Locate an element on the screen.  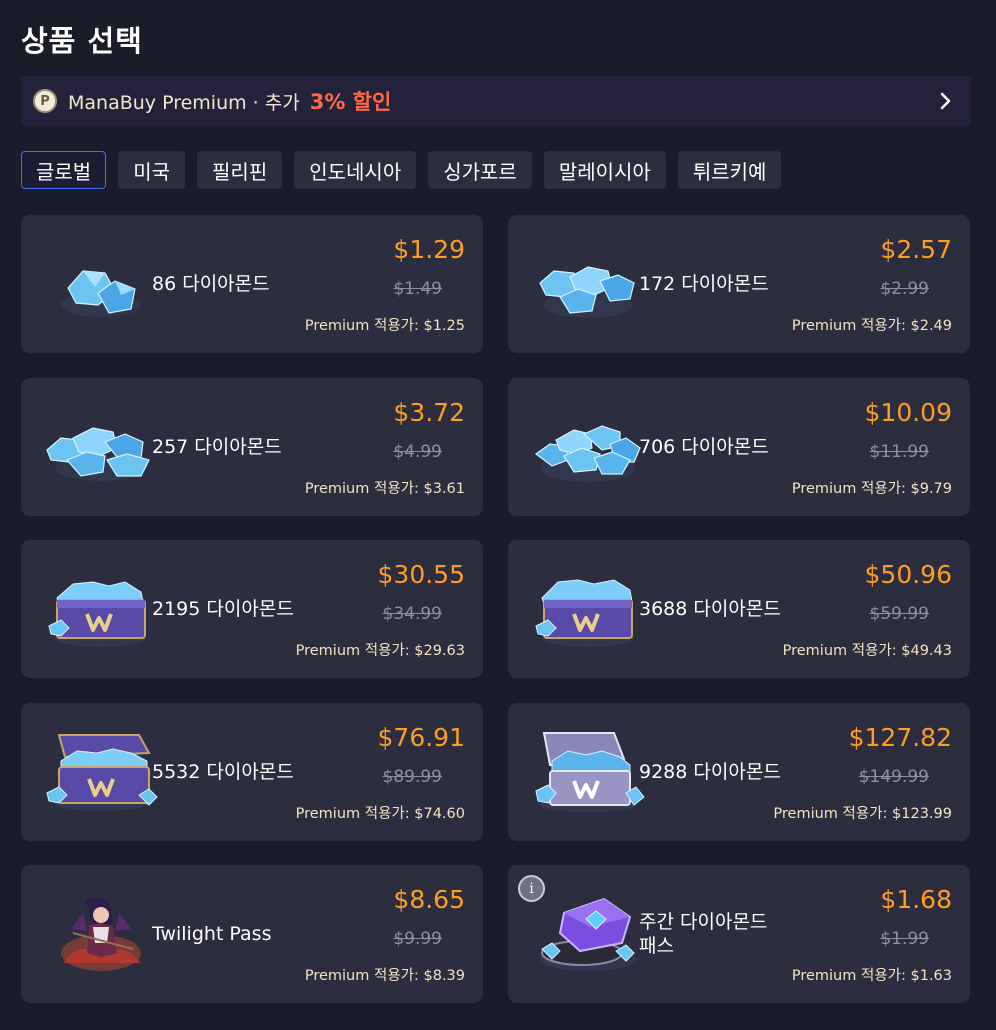
product-premium-price: Premium 적용가: $1.63 is located at coordinates (871, 976).